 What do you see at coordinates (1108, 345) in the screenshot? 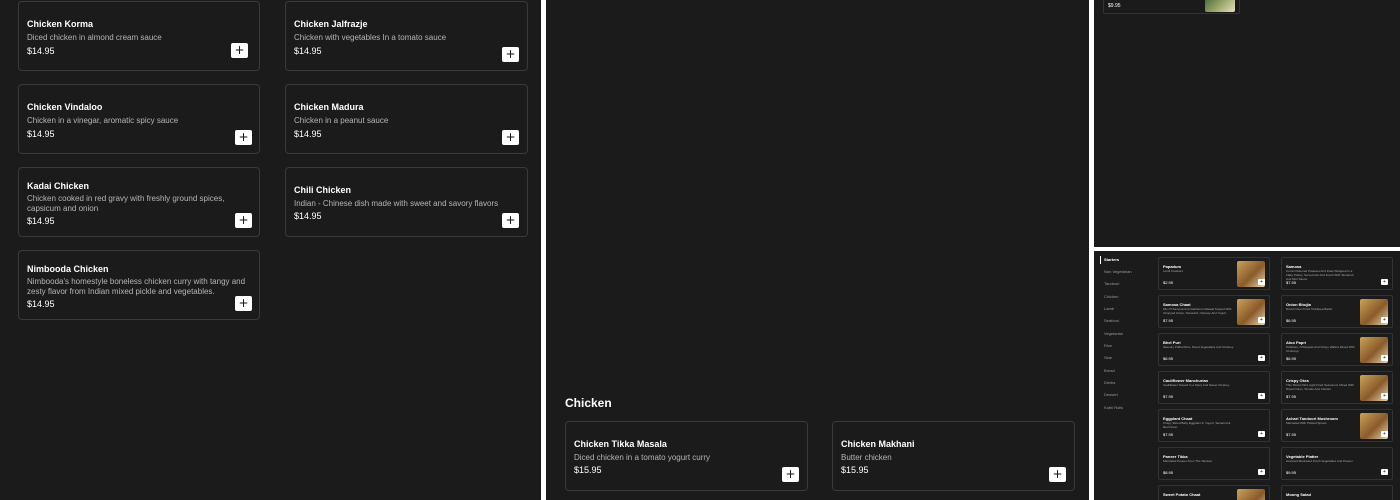
I see `sidebar-item-rice: Rice` at bounding box center [1108, 345].